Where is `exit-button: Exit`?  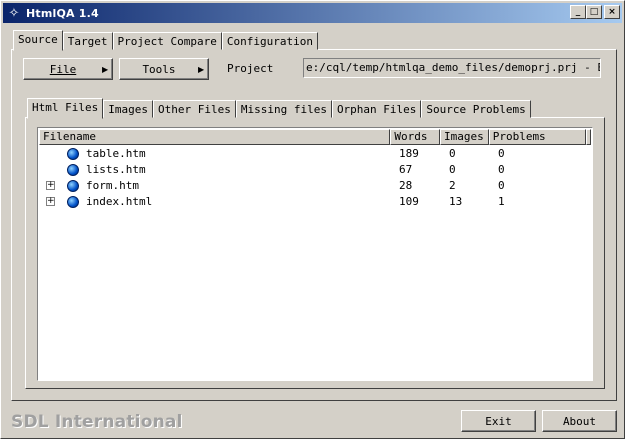 exit-button: Exit is located at coordinates (498, 421).